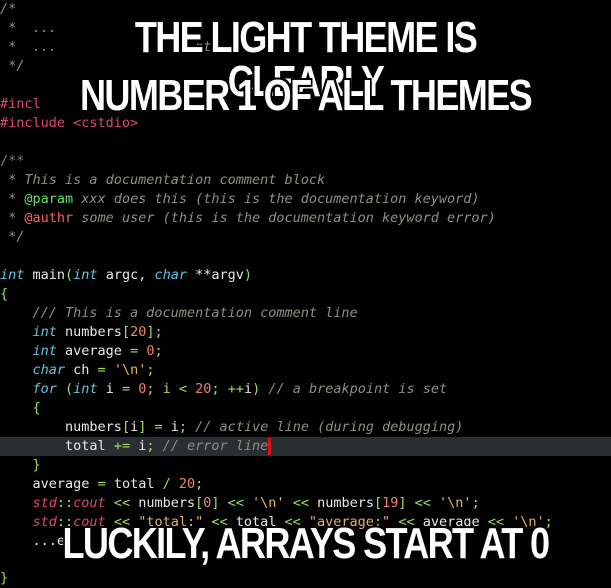  Describe the element at coordinates (179, 313) in the screenshot. I see `code-line: /// This is a documentation comment line` at that location.